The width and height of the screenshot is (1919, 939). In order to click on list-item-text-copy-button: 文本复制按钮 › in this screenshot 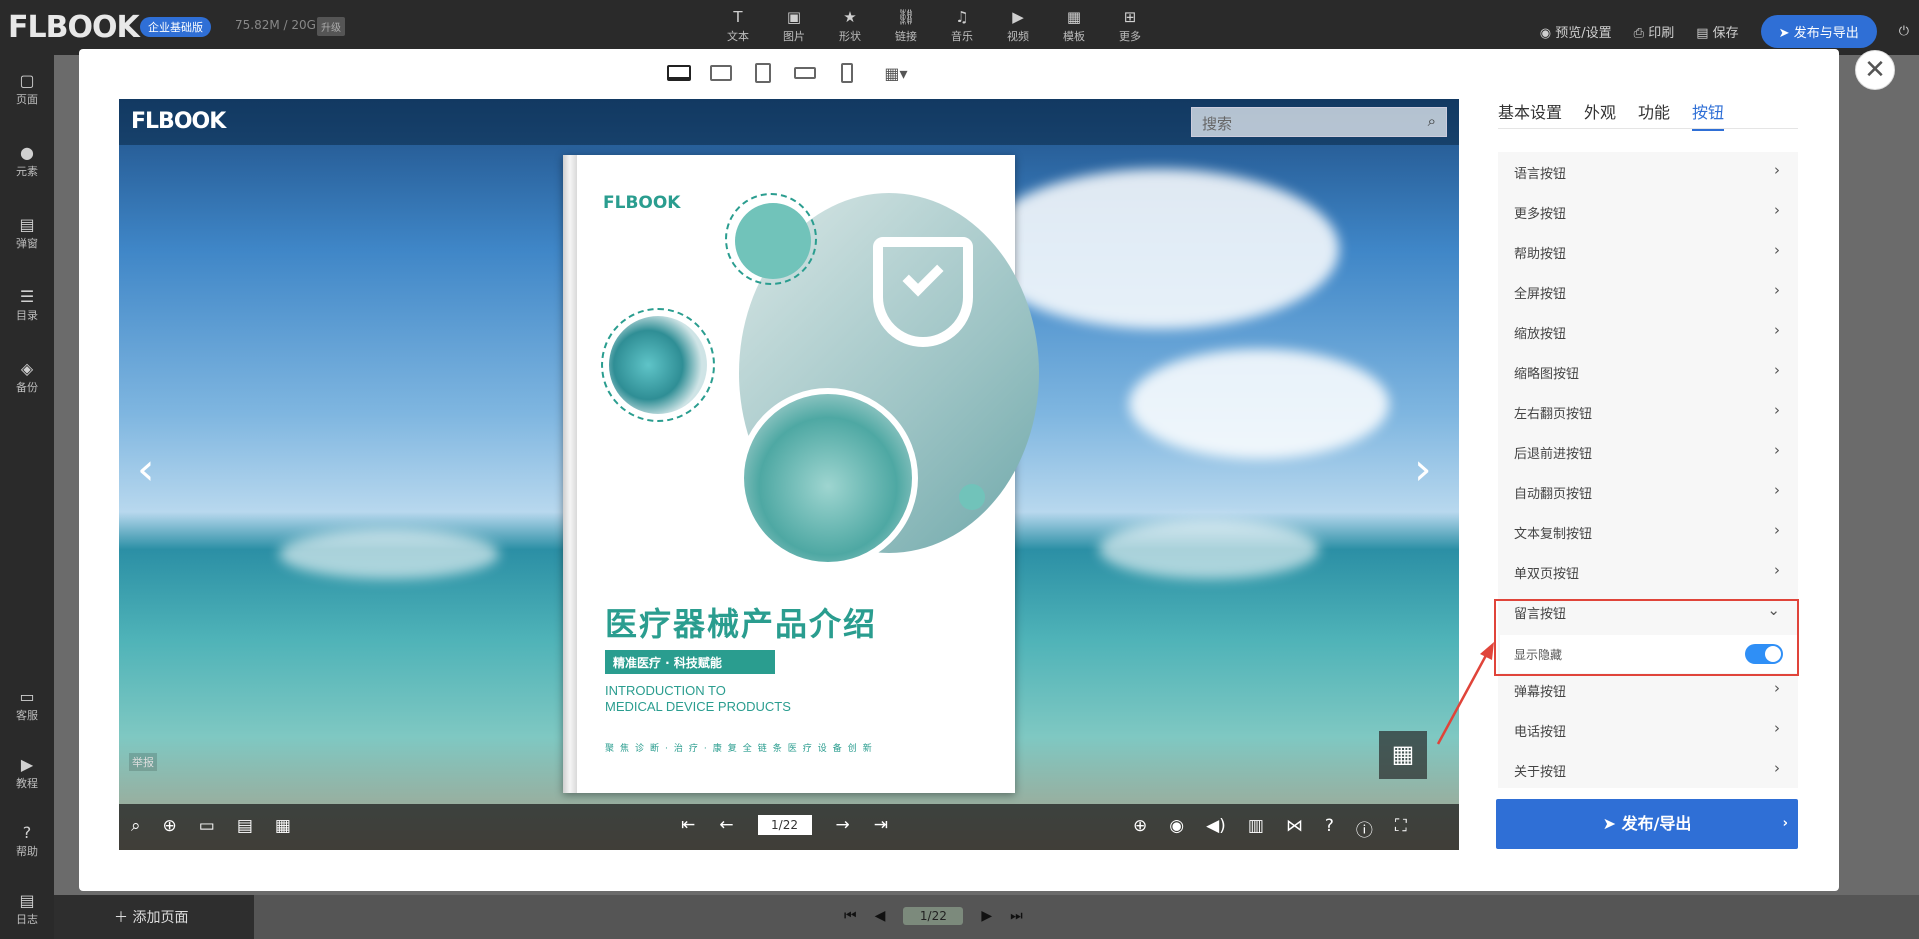, I will do `click(1648, 532)`.